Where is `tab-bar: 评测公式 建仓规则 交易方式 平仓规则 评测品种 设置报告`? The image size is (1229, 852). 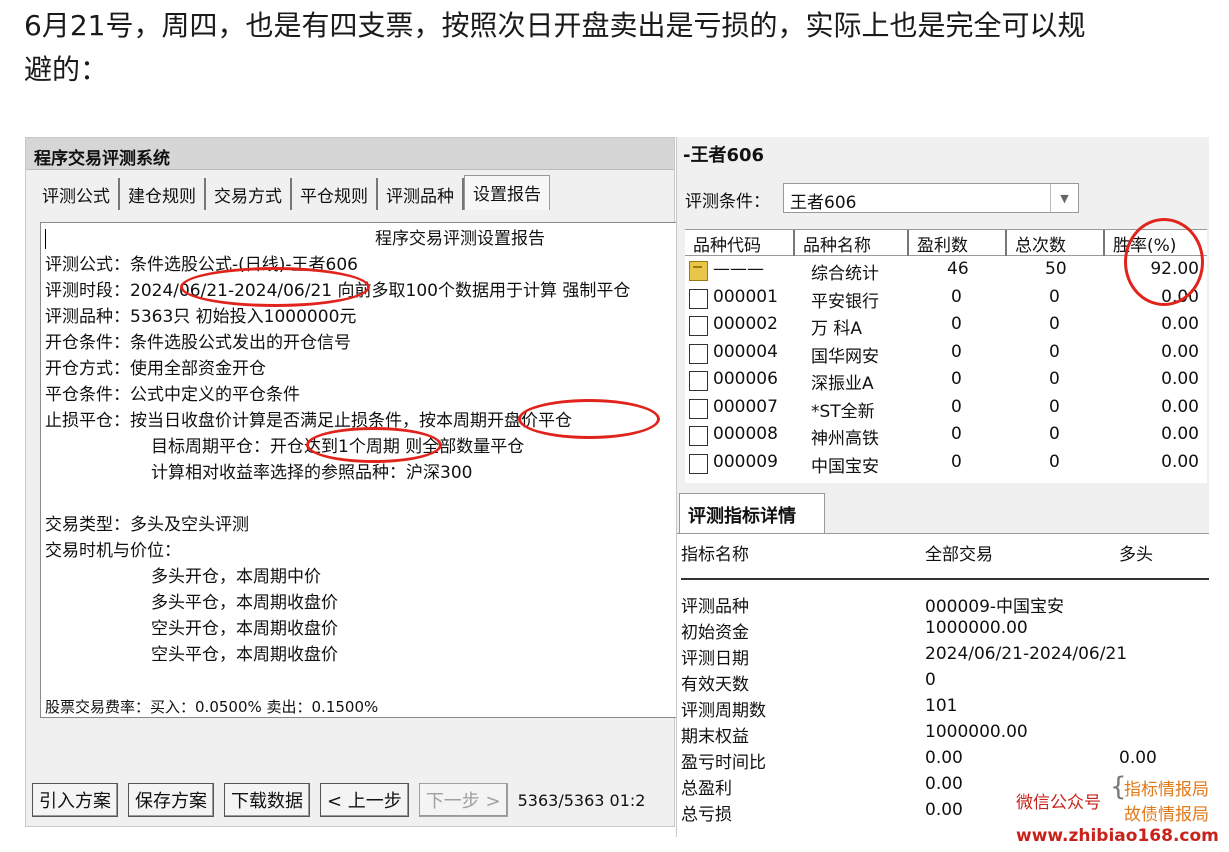
tab-bar: 评测公式 建仓规则 交易方式 平仓规则 评测品种 设置报告 is located at coordinates (292, 192).